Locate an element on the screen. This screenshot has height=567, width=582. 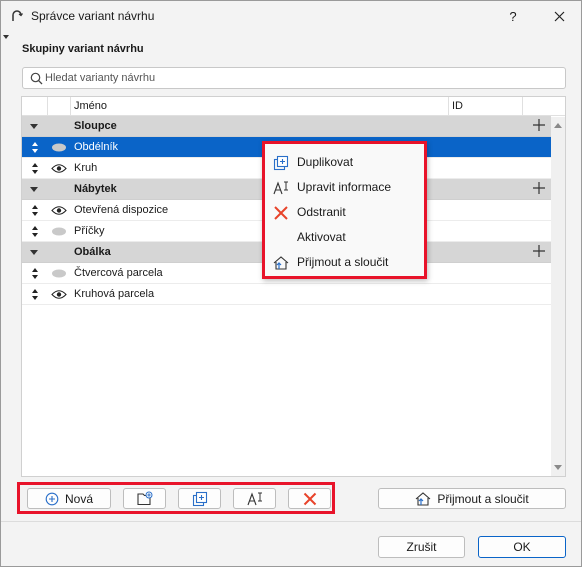
variant-label: Čtvercová parcela is located at coordinates (118, 273).